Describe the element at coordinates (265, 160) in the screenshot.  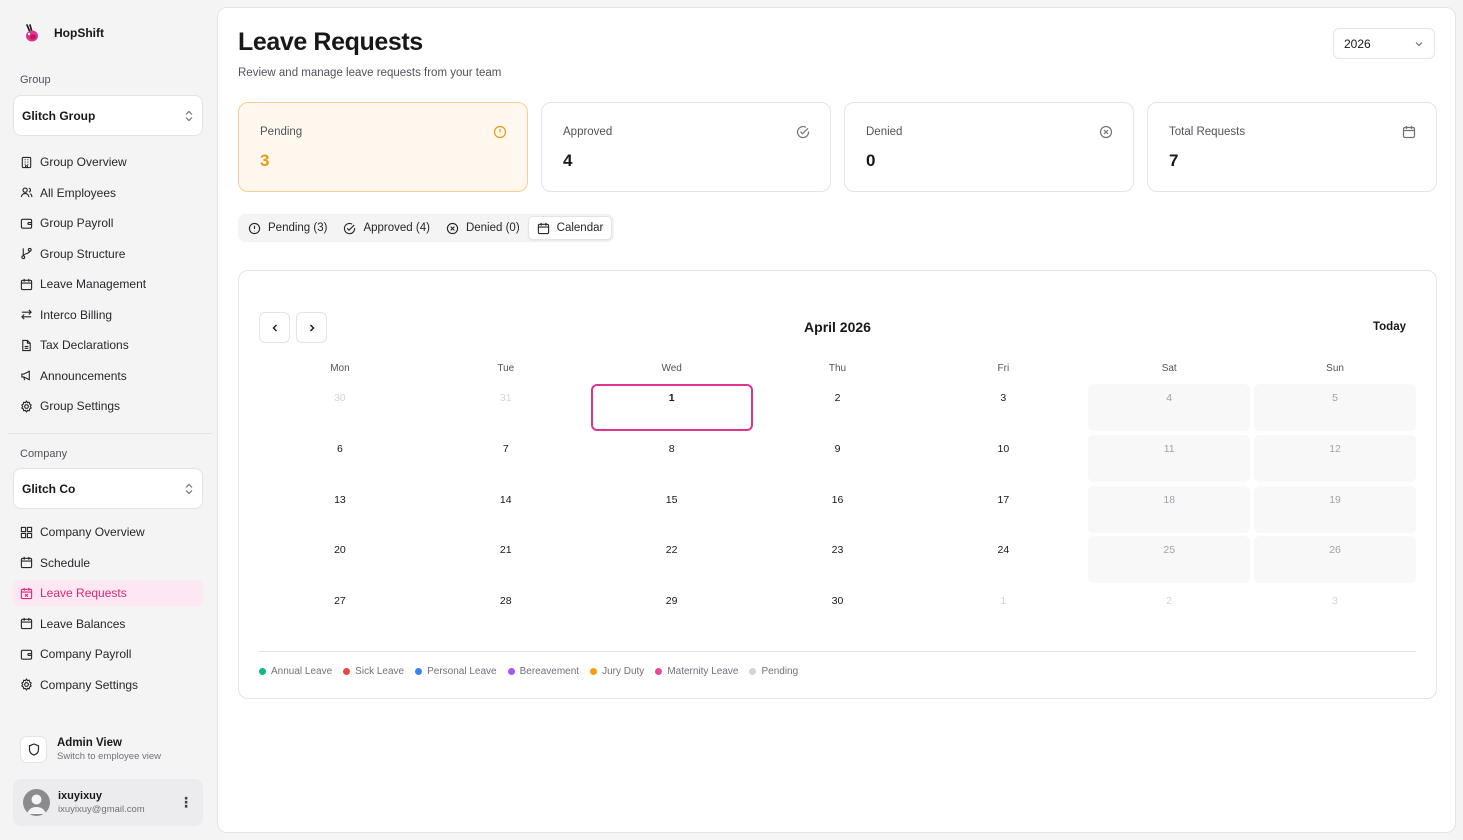
I see `stat-value: 3` at that location.